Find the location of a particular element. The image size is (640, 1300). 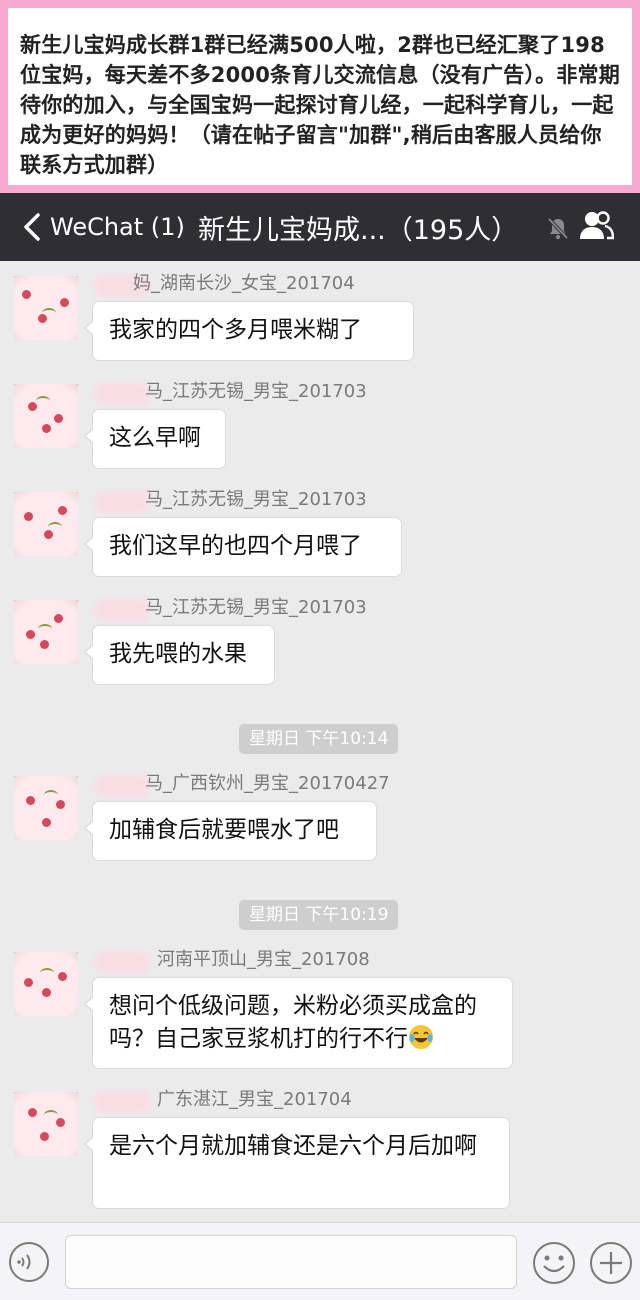

message-bubble: 我家的四个多月喂米糊了 is located at coordinates (249, 331).